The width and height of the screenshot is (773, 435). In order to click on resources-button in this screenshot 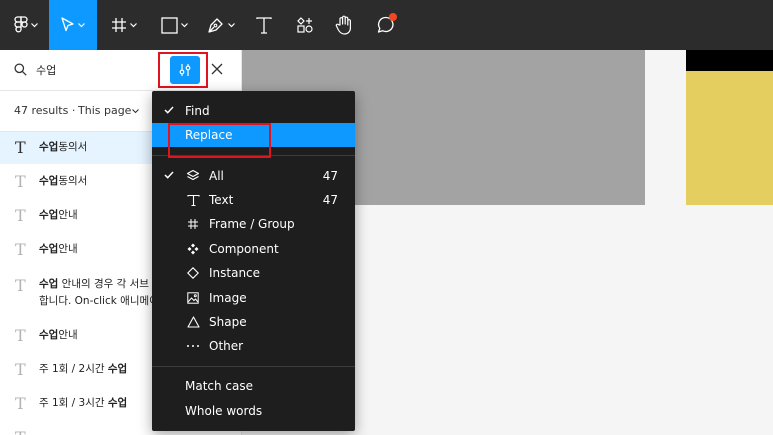, I will do `click(305, 25)`.